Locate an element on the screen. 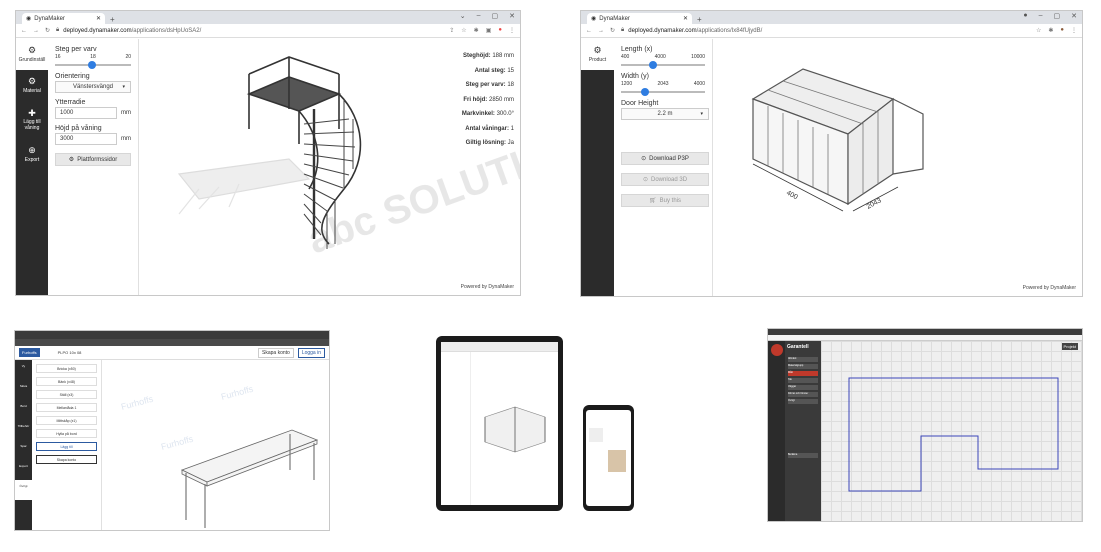  sidebar-icon: ▣ is located at coordinates (489, 30).